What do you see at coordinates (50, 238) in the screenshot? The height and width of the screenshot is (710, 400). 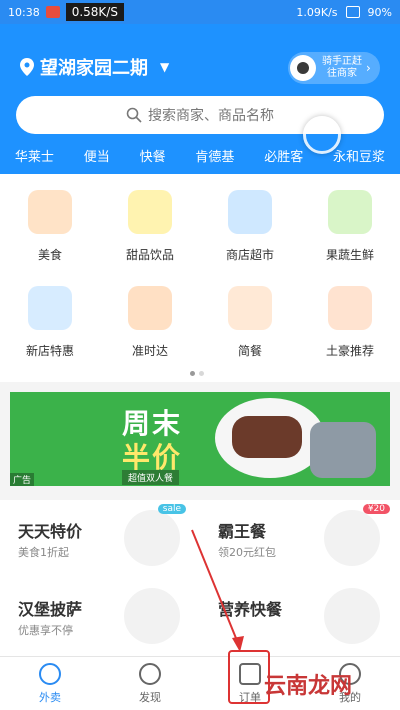 I see `category-food: 美食` at bounding box center [50, 238].